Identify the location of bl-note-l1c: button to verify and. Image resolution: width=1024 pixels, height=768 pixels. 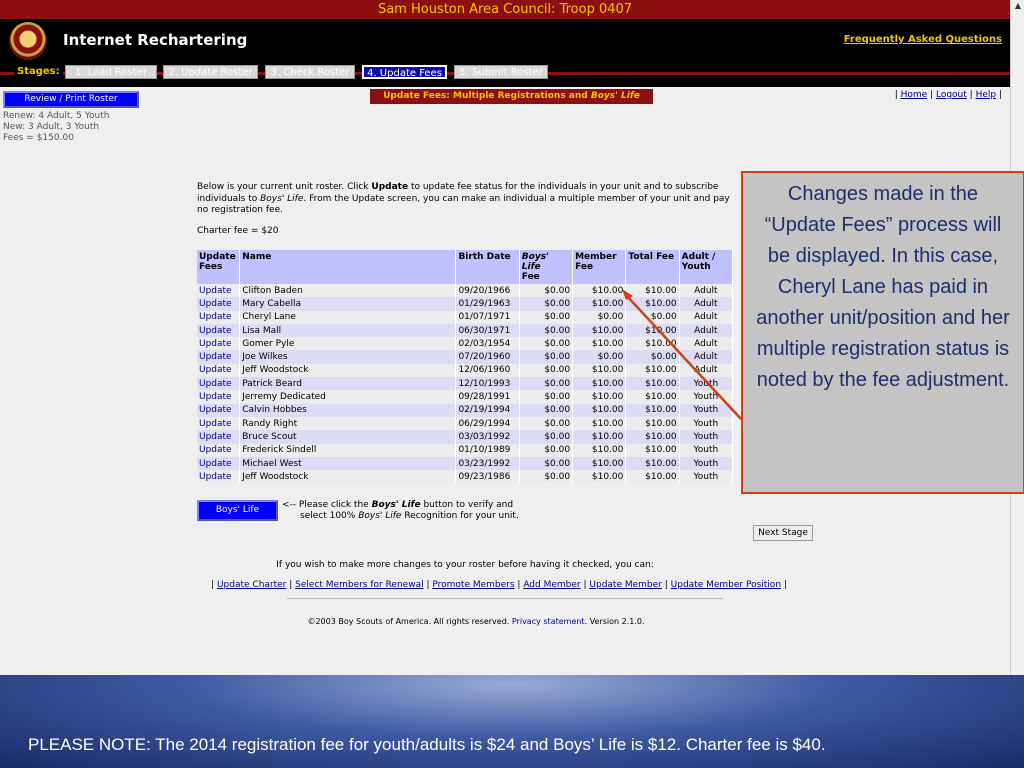
(467, 505).